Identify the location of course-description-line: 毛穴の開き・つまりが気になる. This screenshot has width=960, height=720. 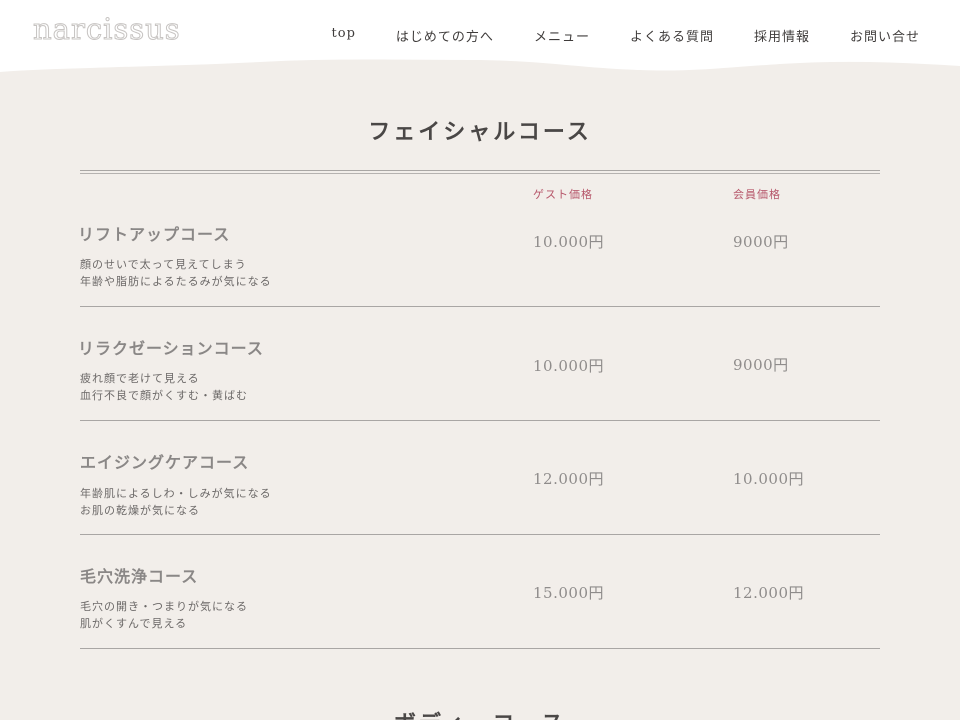
(164, 606).